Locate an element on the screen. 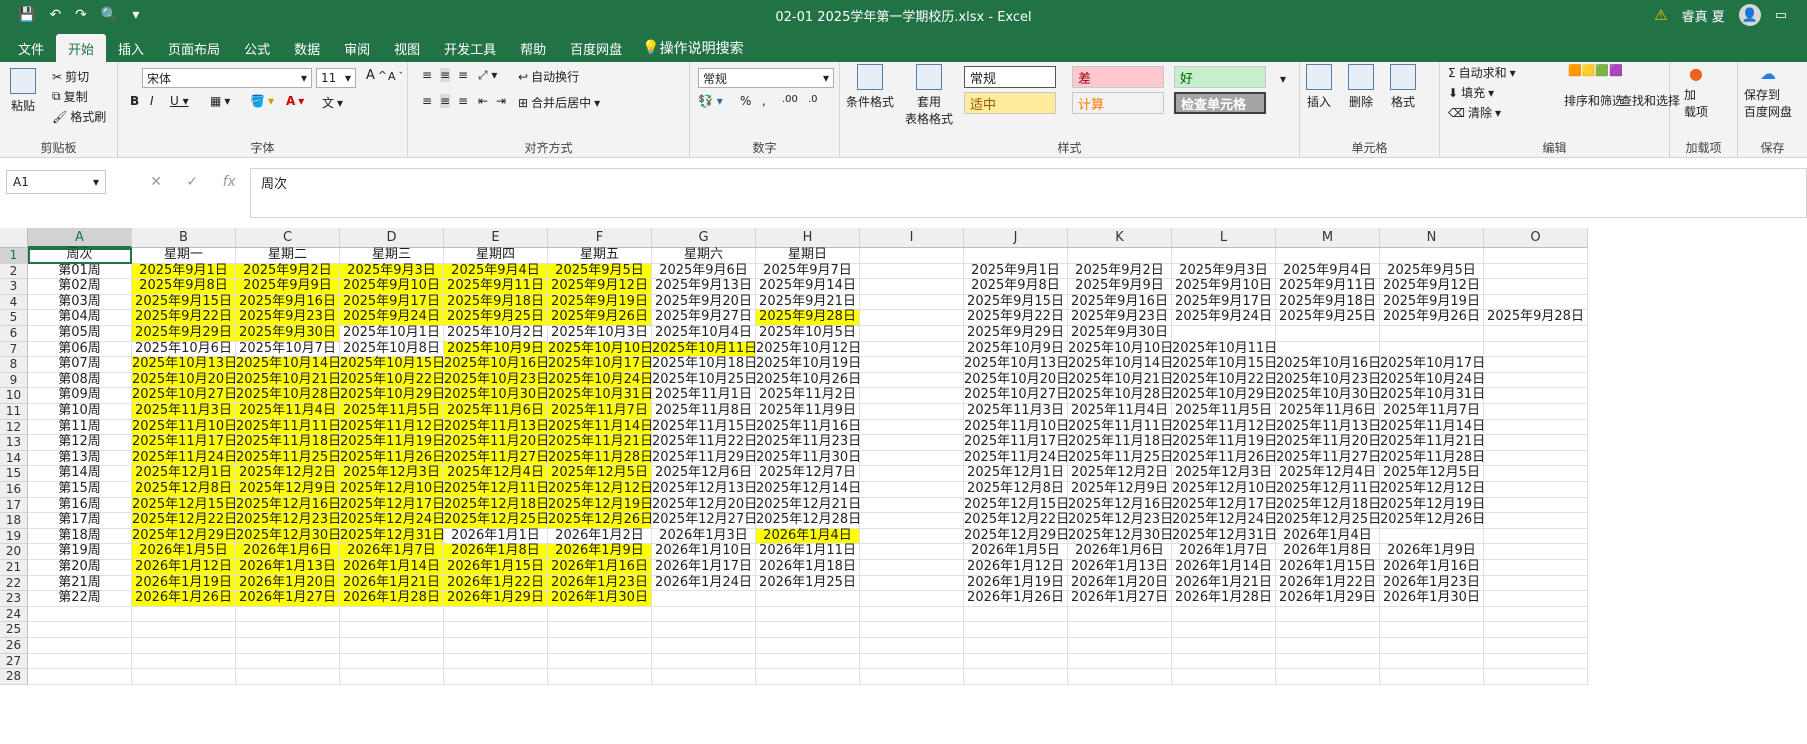 This screenshot has width=1807, height=744. cell-B1: 星期一 is located at coordinates (184, 255).